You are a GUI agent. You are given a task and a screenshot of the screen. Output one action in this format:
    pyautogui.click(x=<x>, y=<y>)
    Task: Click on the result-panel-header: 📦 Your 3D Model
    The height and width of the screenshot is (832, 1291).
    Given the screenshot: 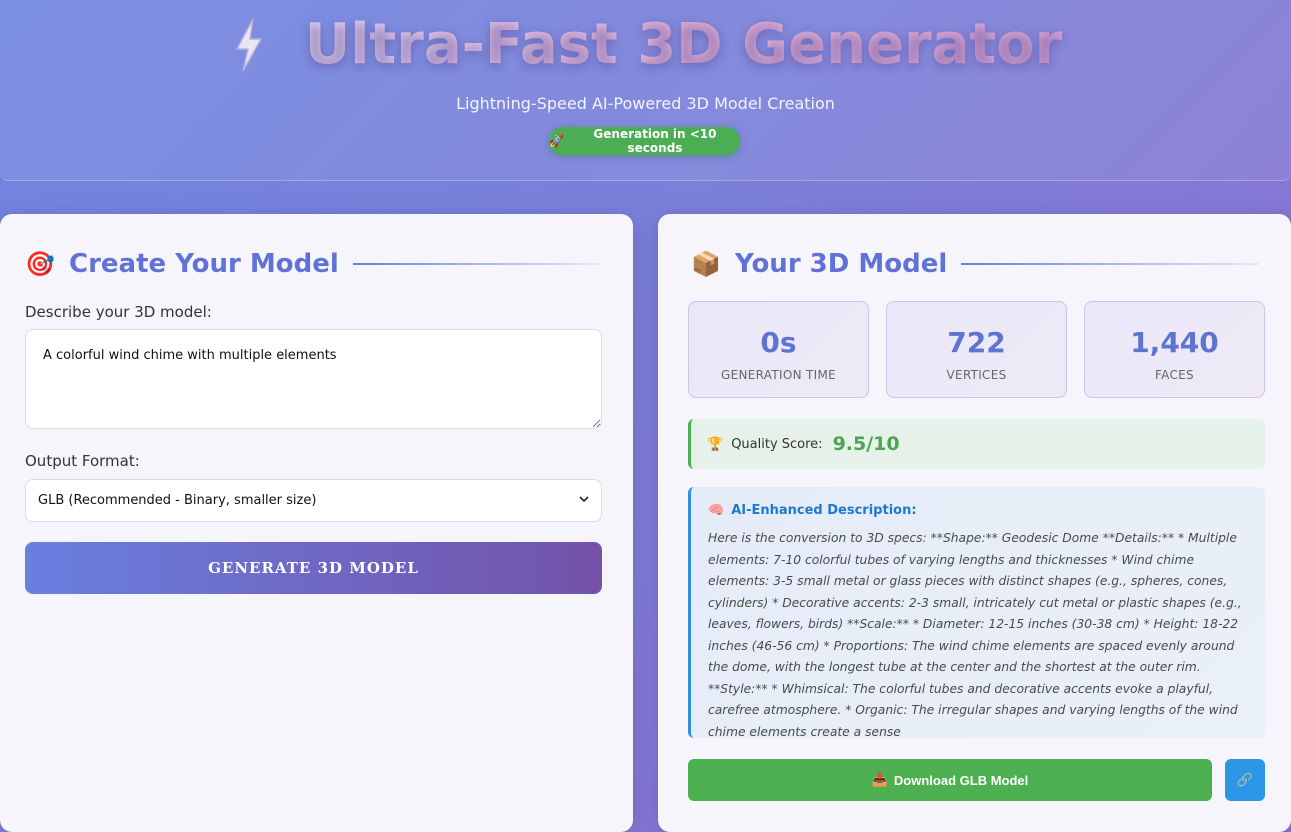 What is the action you would take?
    pyautogui.click(x=975, y=264)
    